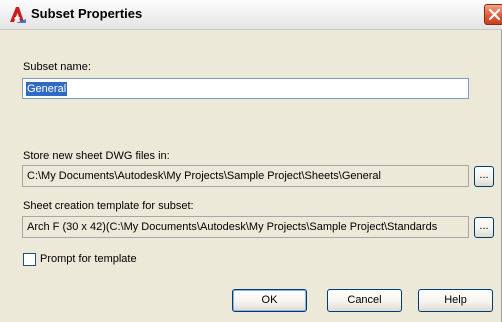 This screenshot has height=322, width=502. What do you see at coordinates (364, 300) in the screenshot?
I see `cancel-button: Cancel` at bounding box center [364, 300].